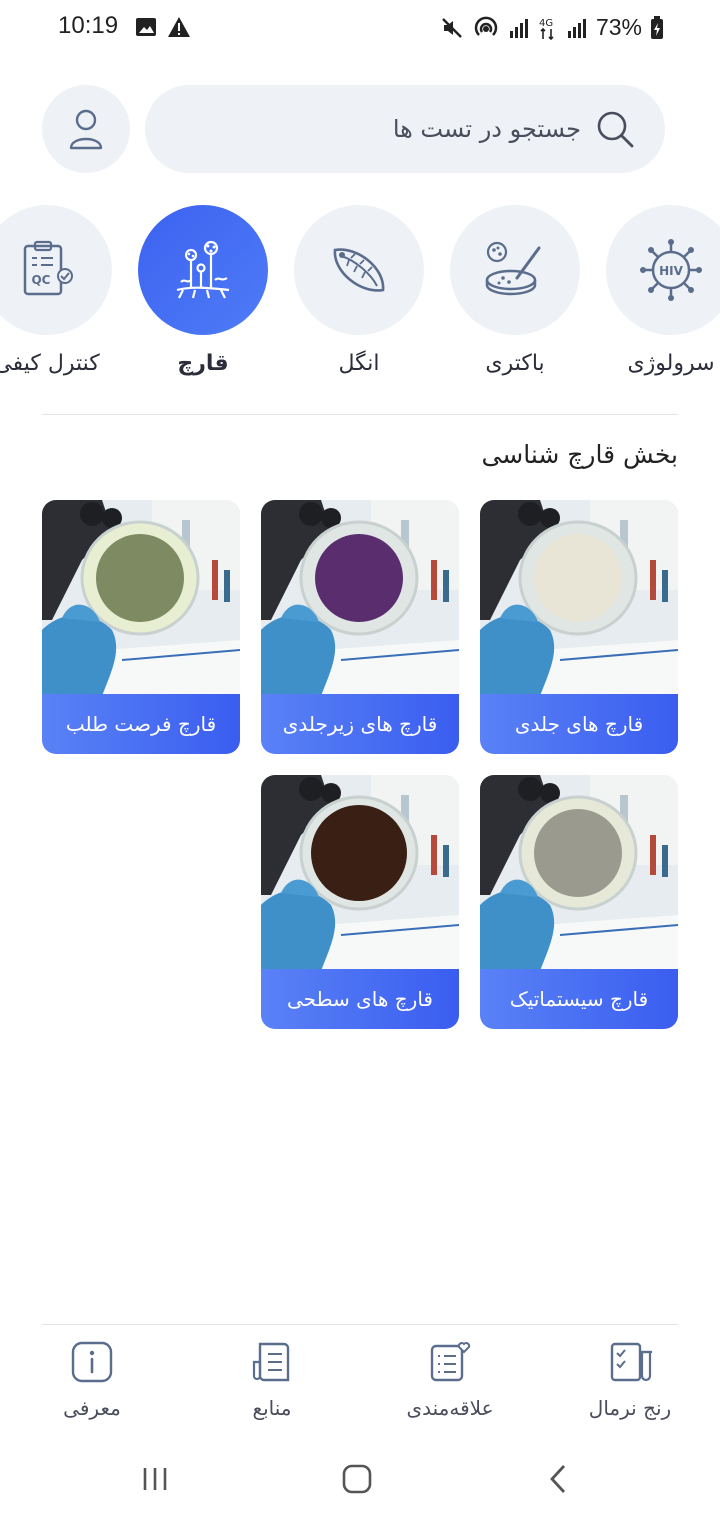 The height and width of the screenshot is (1520, 720). I want to click on category-serology: HIV سرولوژی, so click(663, 290).